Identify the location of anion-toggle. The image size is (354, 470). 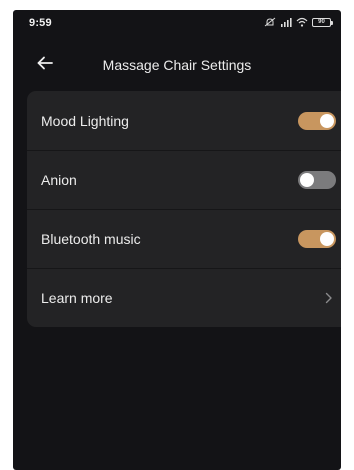
(317, 180).